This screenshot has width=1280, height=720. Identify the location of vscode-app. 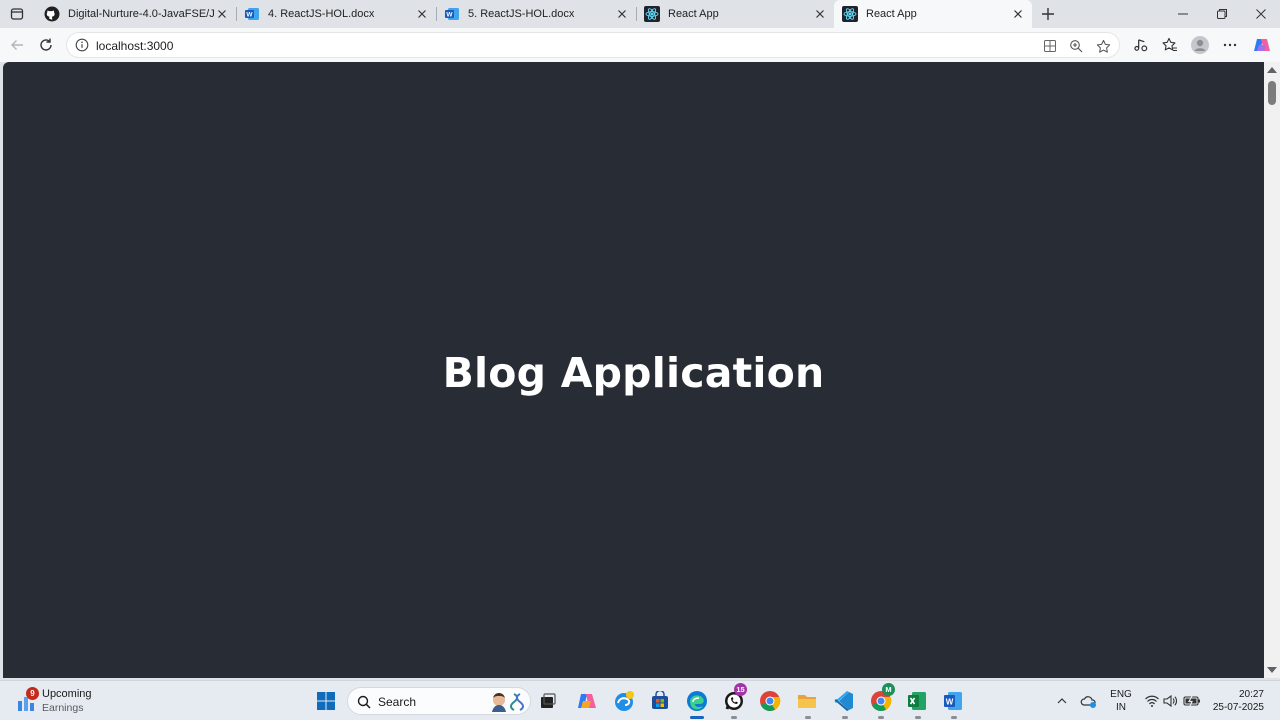
(844, 701).